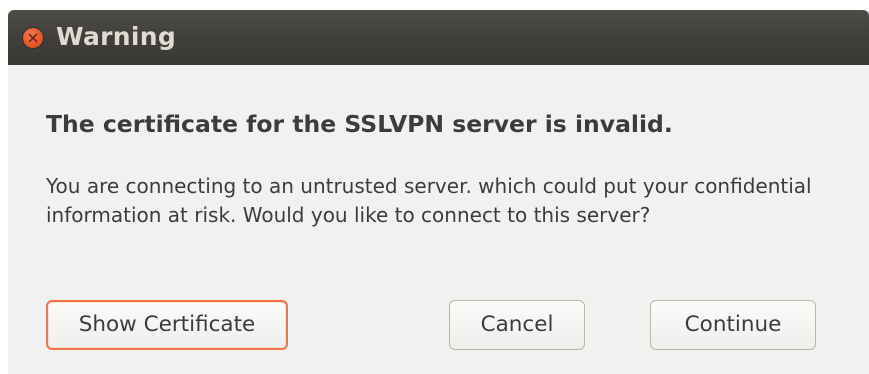 The width and height of the screenshot is (869, 374). Describe the element at coordinates (733, 325) in the screenshot. I see `continue-button: Continue` at that location.